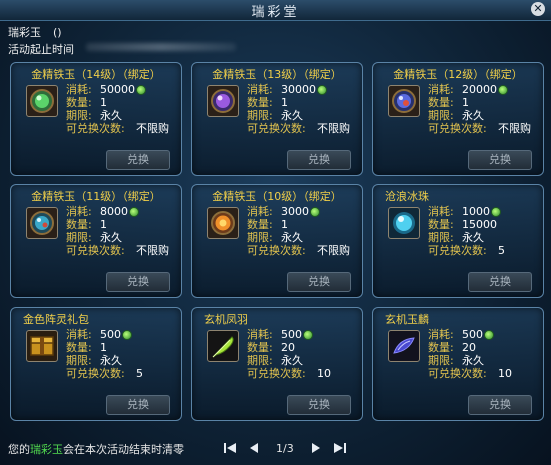 The width and height of the screenshot is (551, 465). Describe the element at coordinates (479, 89) in the screenshot. I see `cost-value: 20000` at that location.